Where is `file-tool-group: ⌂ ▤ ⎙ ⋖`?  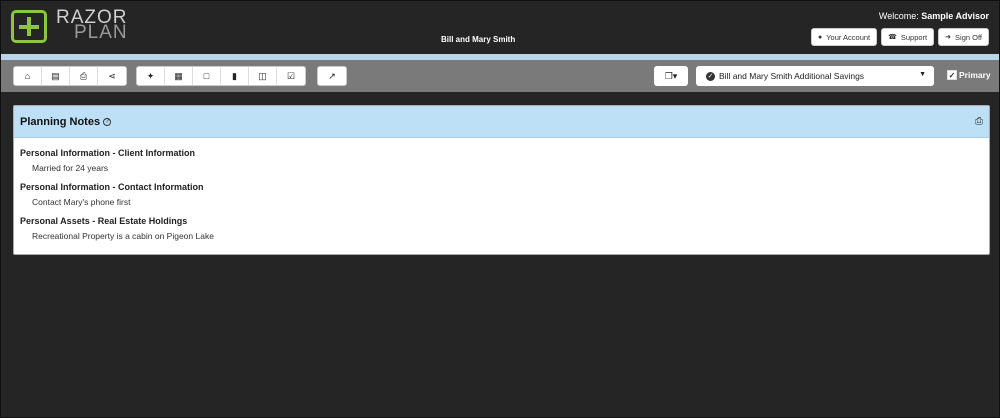
file-tool-group: ⌂ ▤ ⎙ ⋖ is located at coordinates (70, 76).